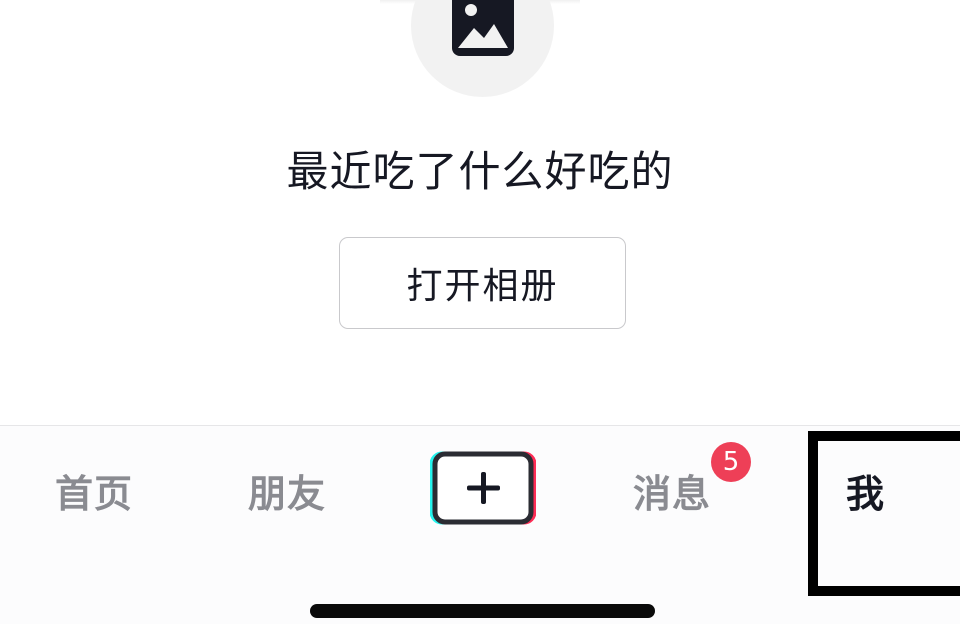 This screenshot has width=960, height=624. Describe the element at coordinates (672, 490) in the screenshot. I see `tab-messages: 消息` at that location.